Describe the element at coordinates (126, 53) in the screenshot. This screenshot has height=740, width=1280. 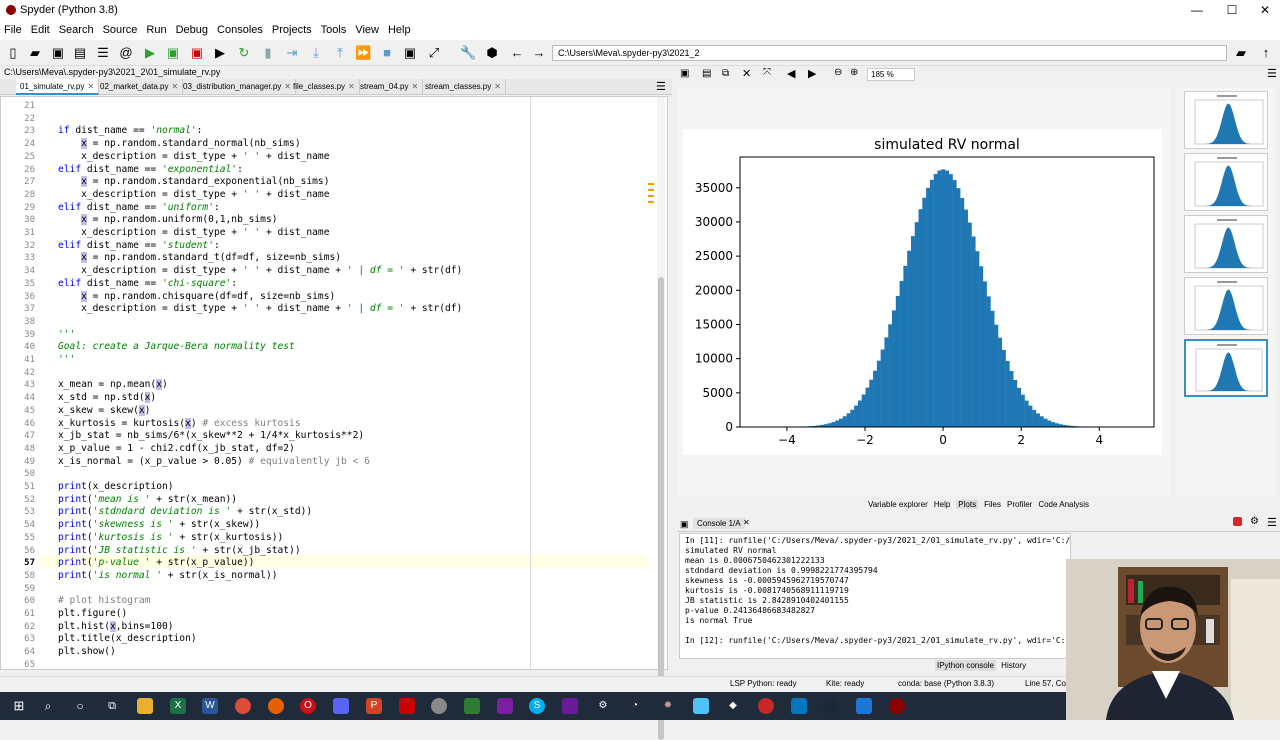
I see `at-icon: @` at that location.